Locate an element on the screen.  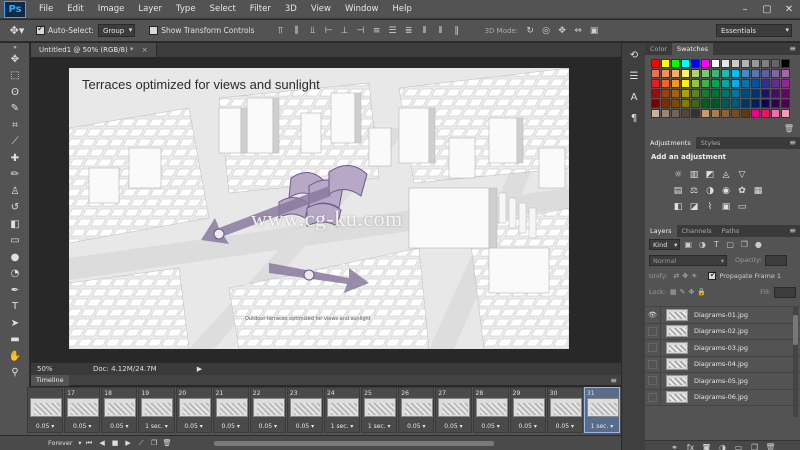
zoom-tool-icon: ⚲ is located at coordinates (15, 373).